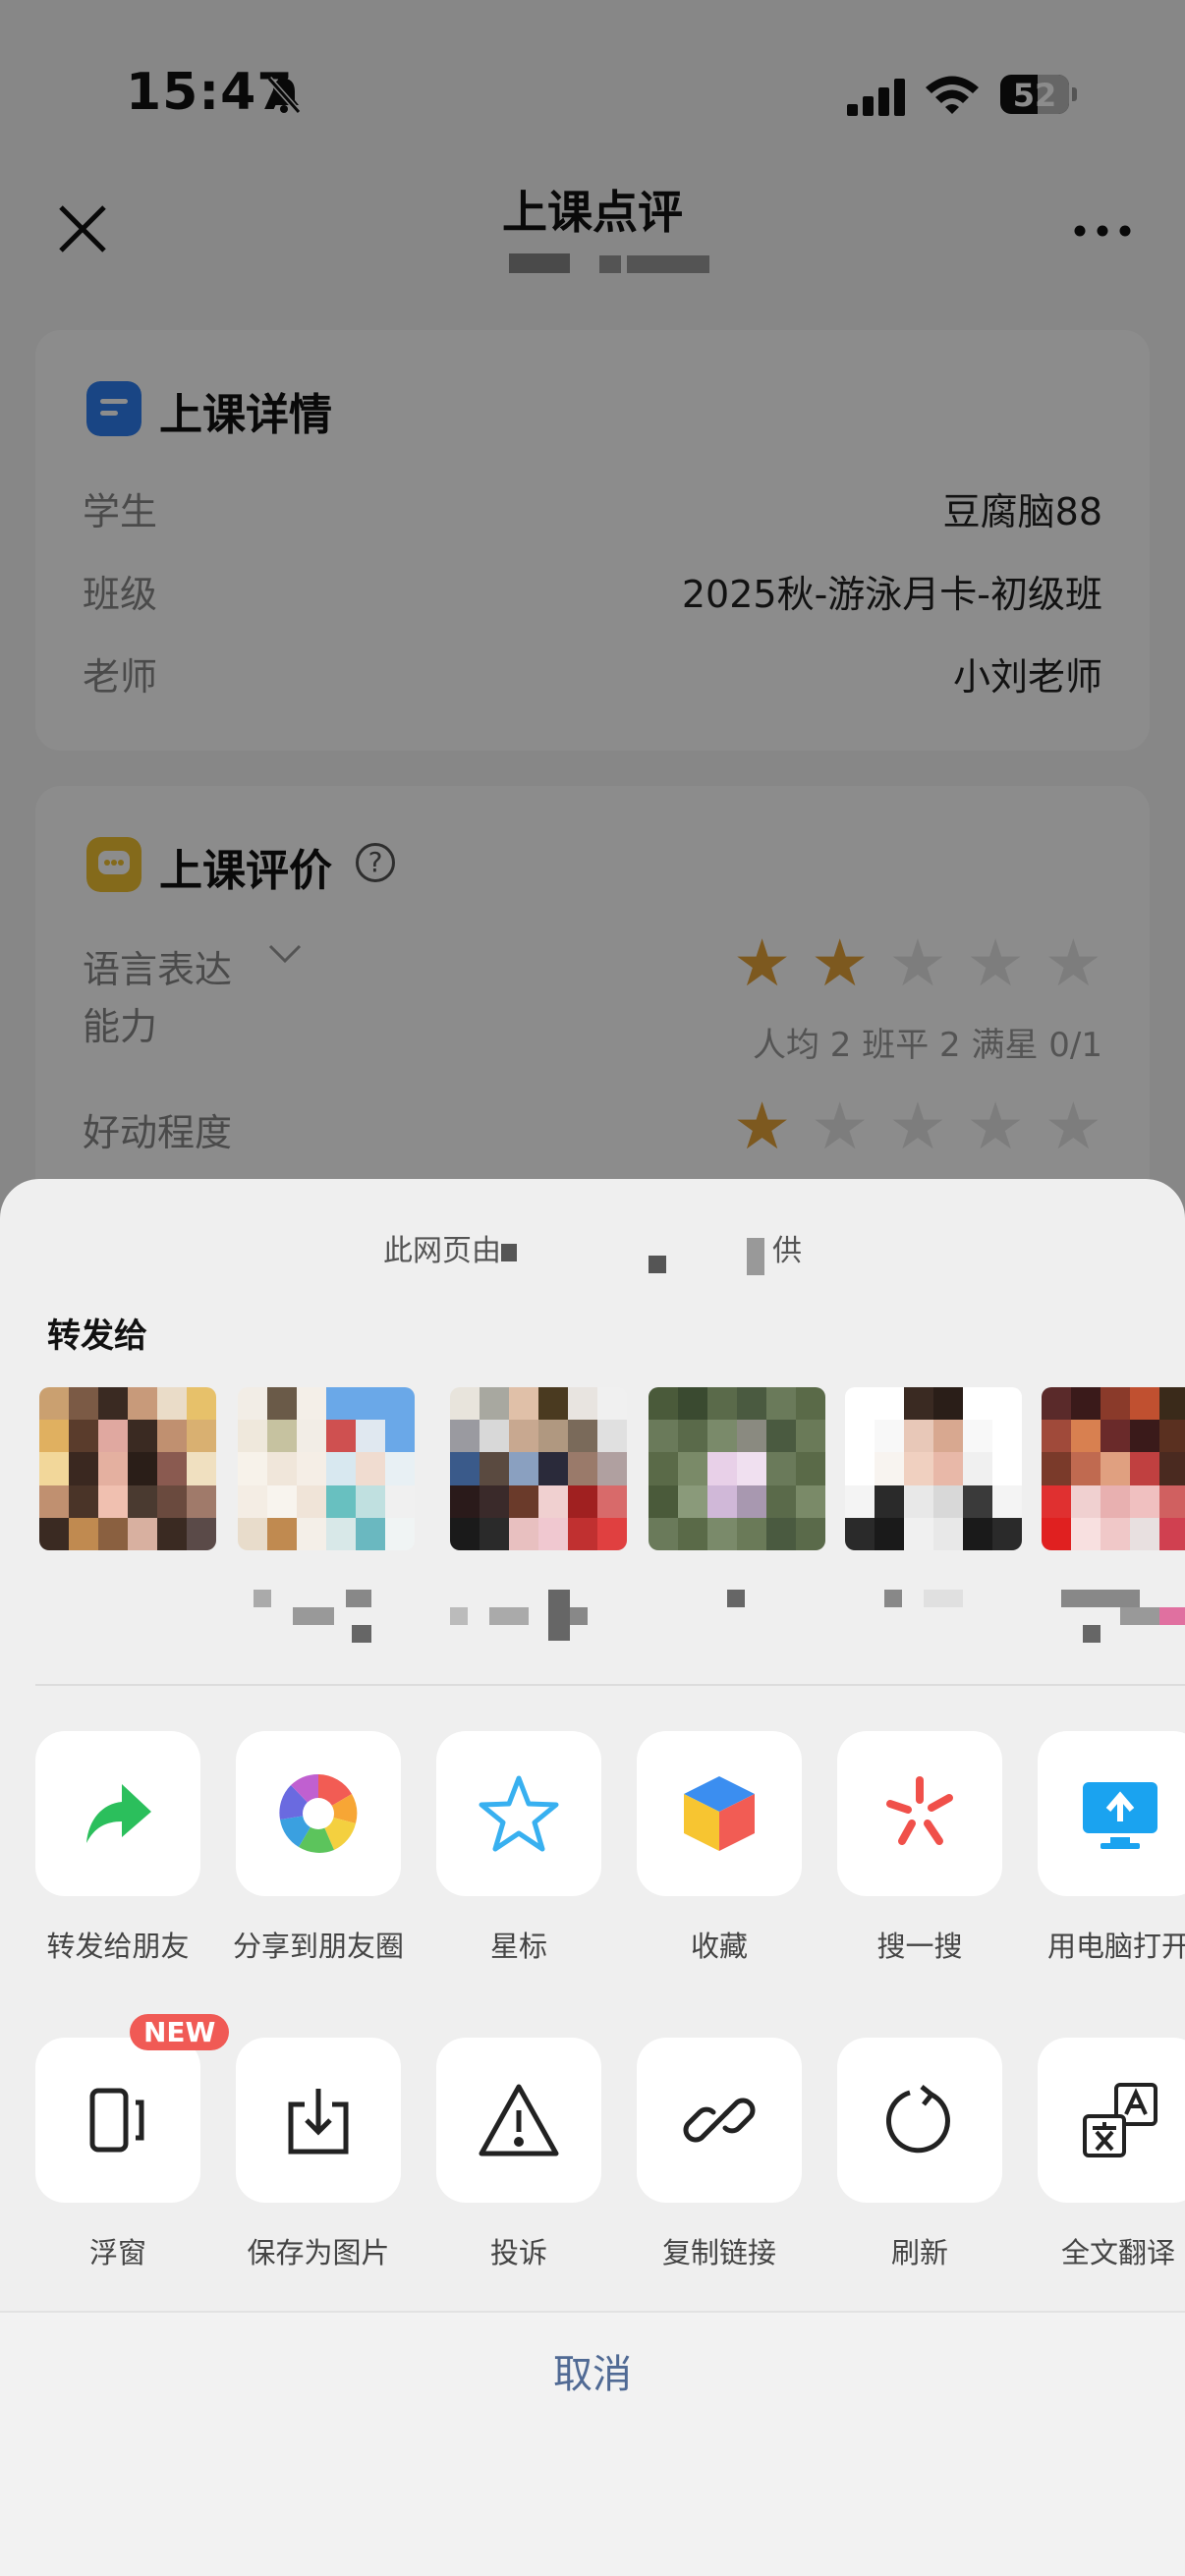  I want to click on open-on-pc-label: 用电脑打开, so click(1116, 1946).